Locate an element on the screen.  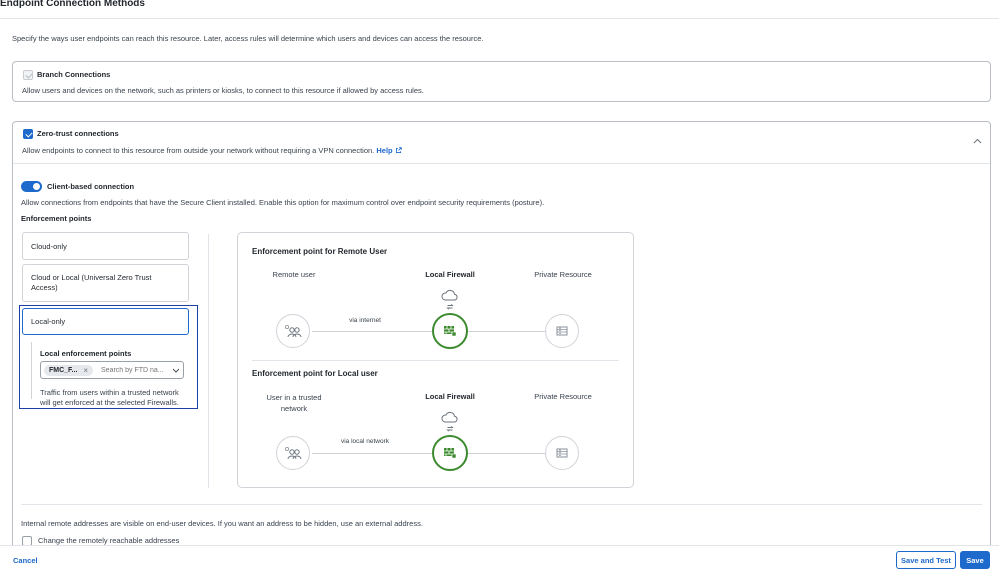
firewall-search-input is located at coordinates (135, 370).